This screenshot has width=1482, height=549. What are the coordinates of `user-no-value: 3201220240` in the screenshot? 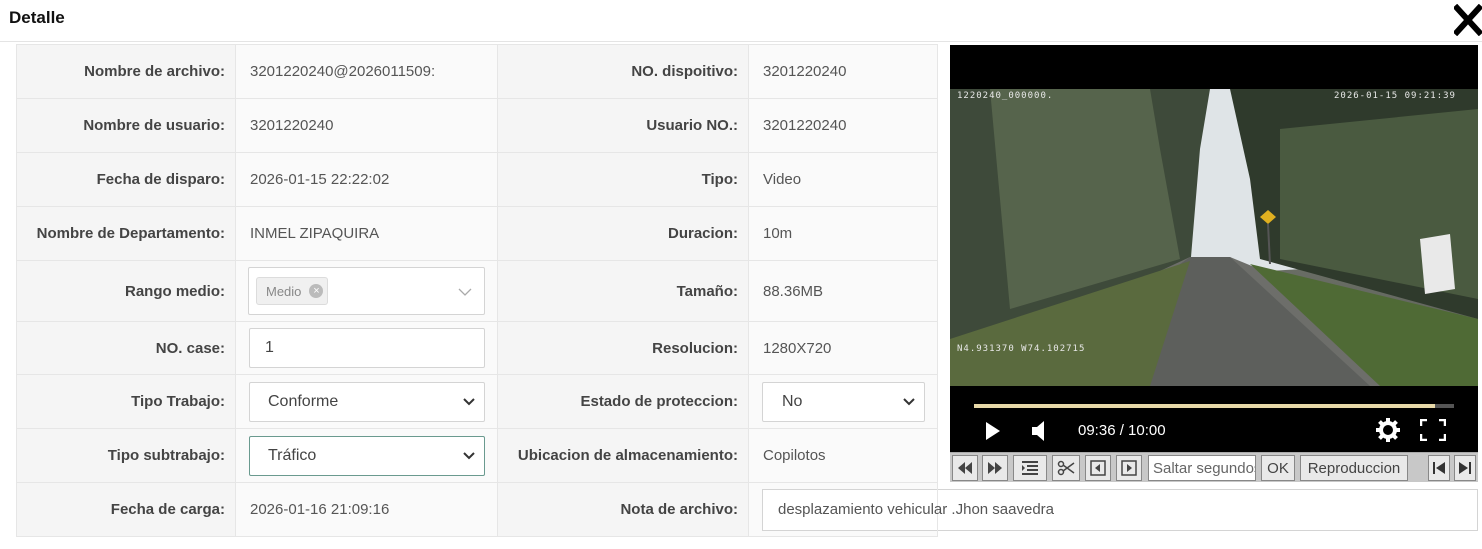 It's located at (843, 125).